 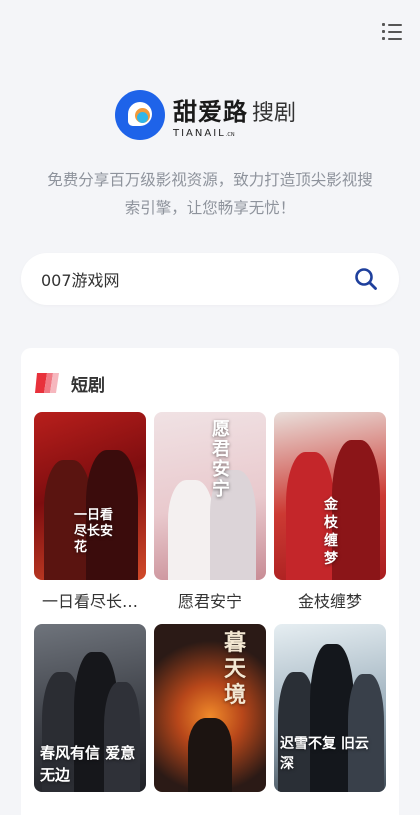 I want to click on drama-card: 愿君安宁 愿君安宁, so click(x=210, y=518).